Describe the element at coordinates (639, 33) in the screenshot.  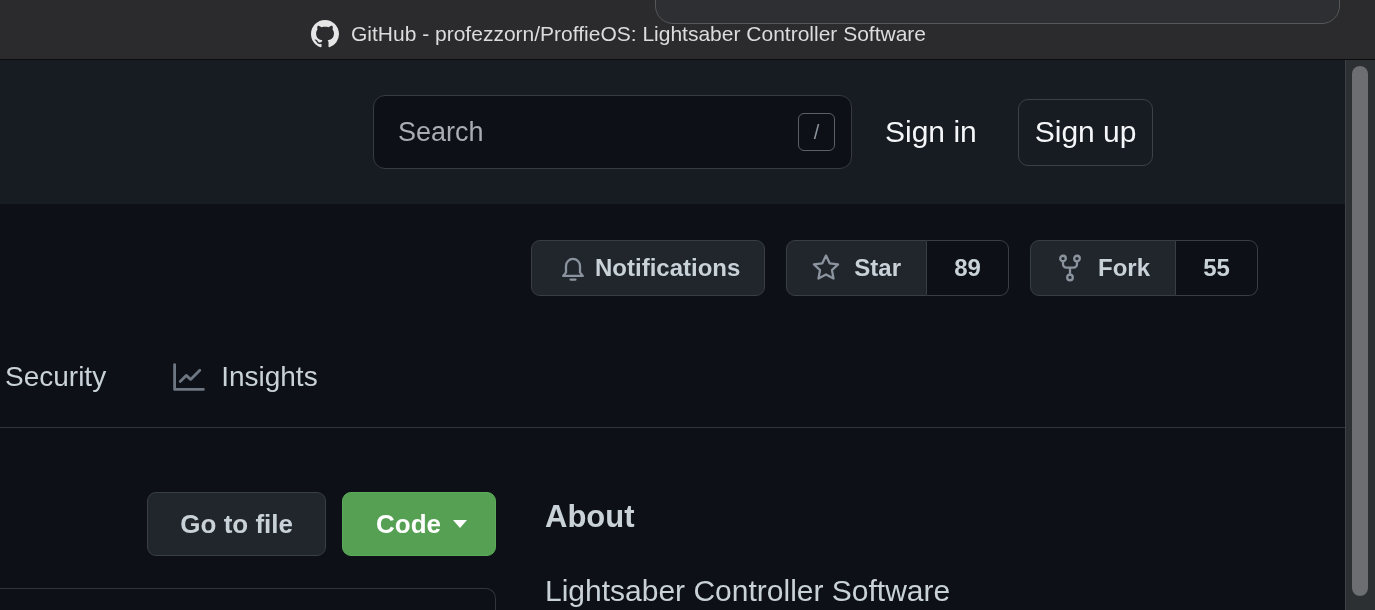
I see `window-title: GitHub - profezzorn/ProffieOS: Lightsaber Controller Software` at that location.